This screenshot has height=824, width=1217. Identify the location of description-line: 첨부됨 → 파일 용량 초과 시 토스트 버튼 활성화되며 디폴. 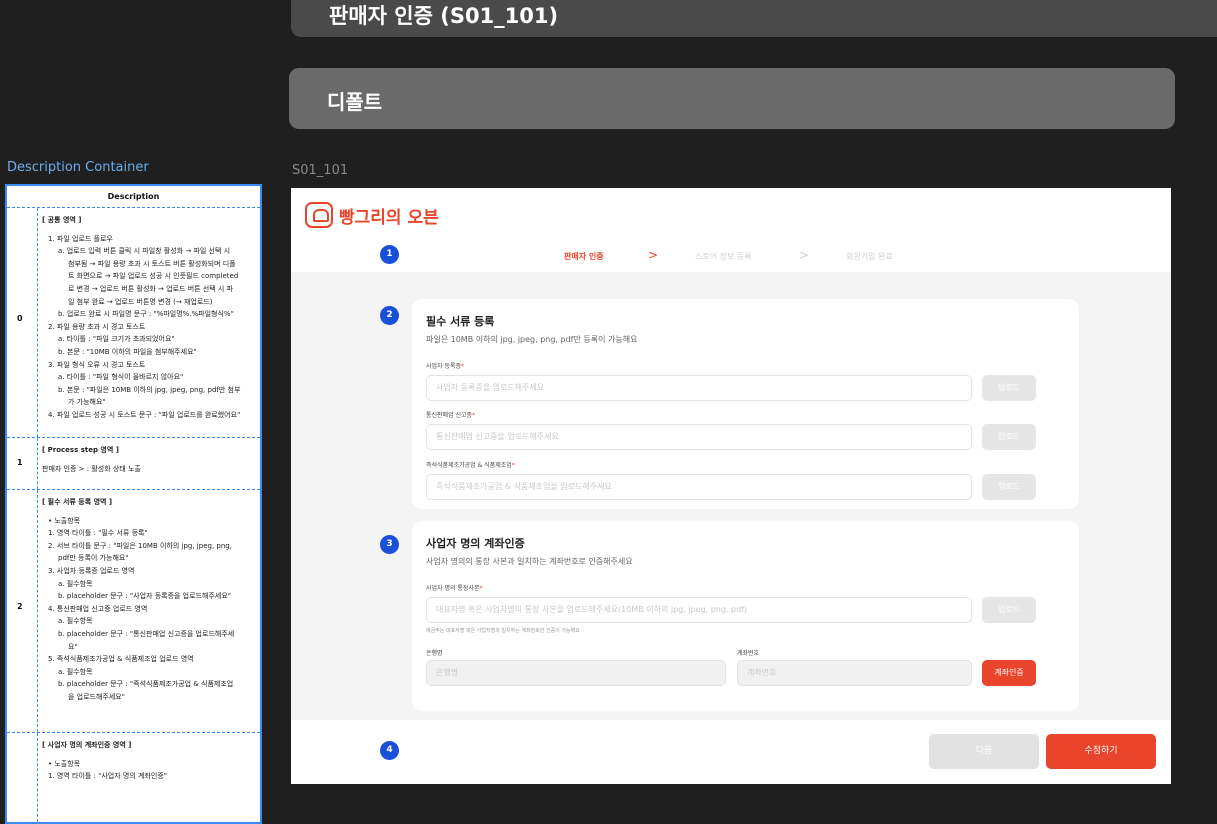
(152, 263).